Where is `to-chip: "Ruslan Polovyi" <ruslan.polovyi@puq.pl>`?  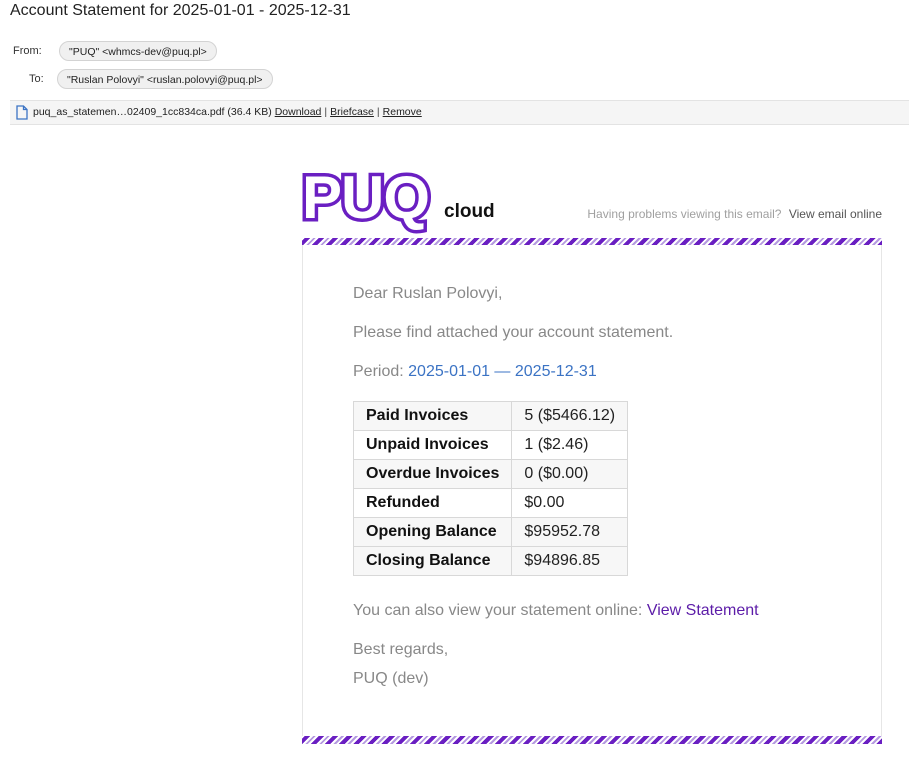 to-chip: "Ruslan Polovyi" <ruslan.polovyi@puq.pl> is located at coordinates (165, 79).